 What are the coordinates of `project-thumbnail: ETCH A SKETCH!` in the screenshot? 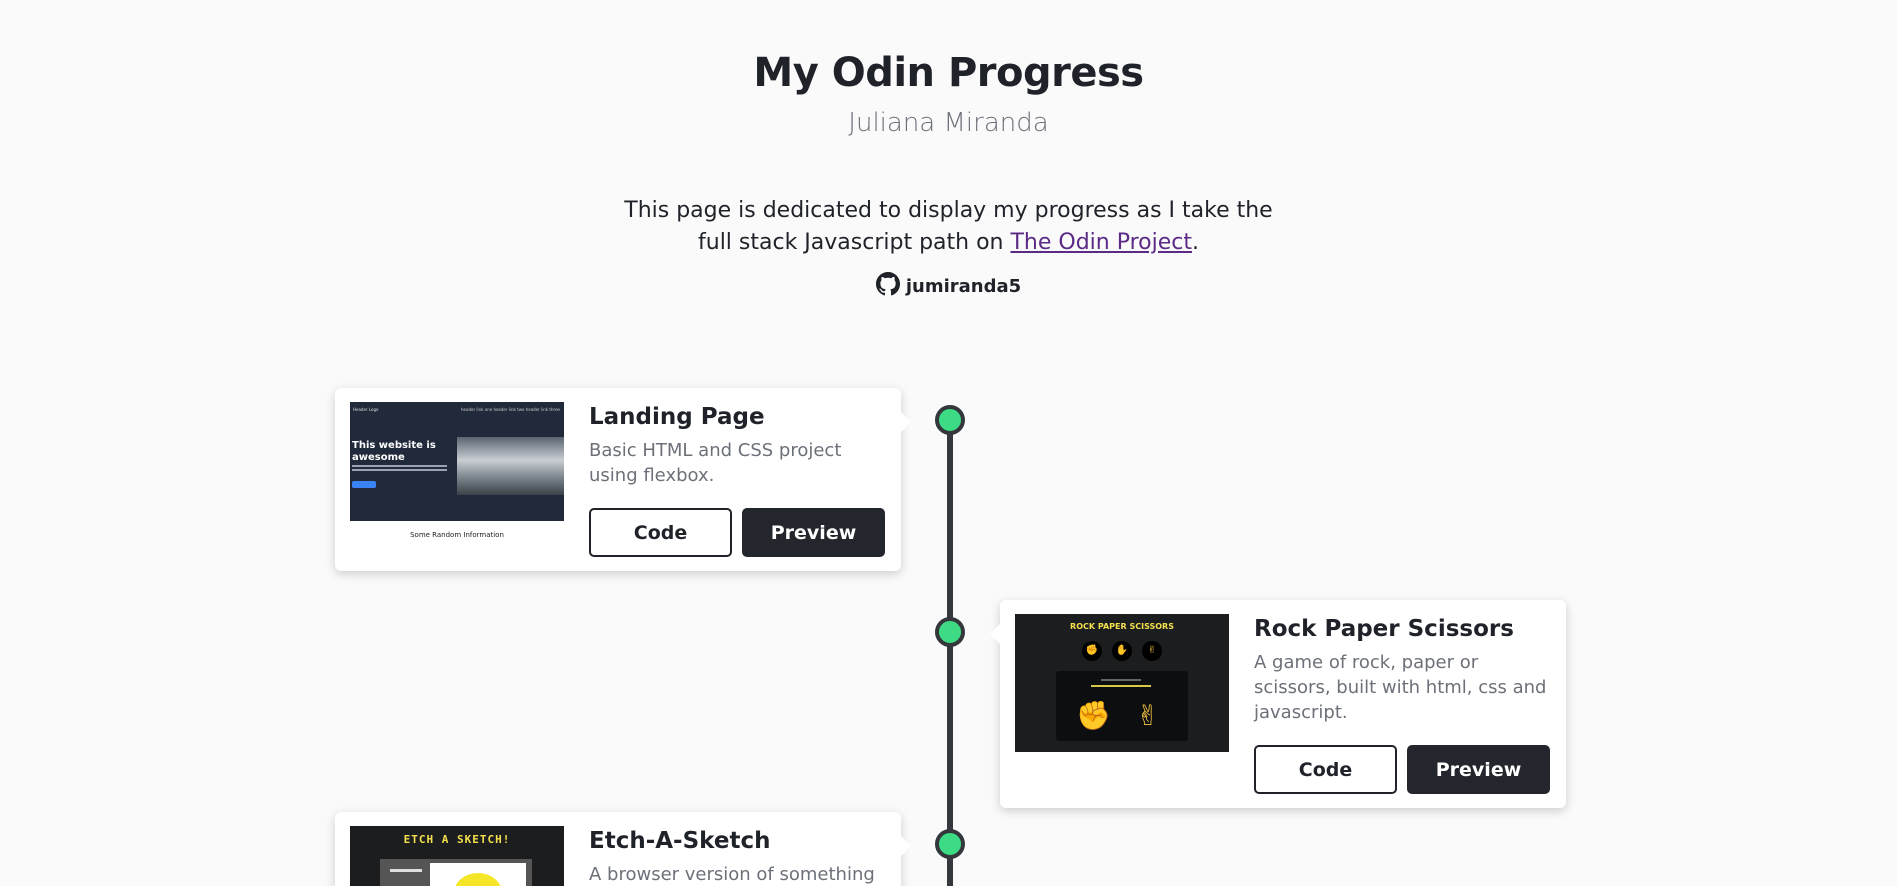 It's located at (457, 856).